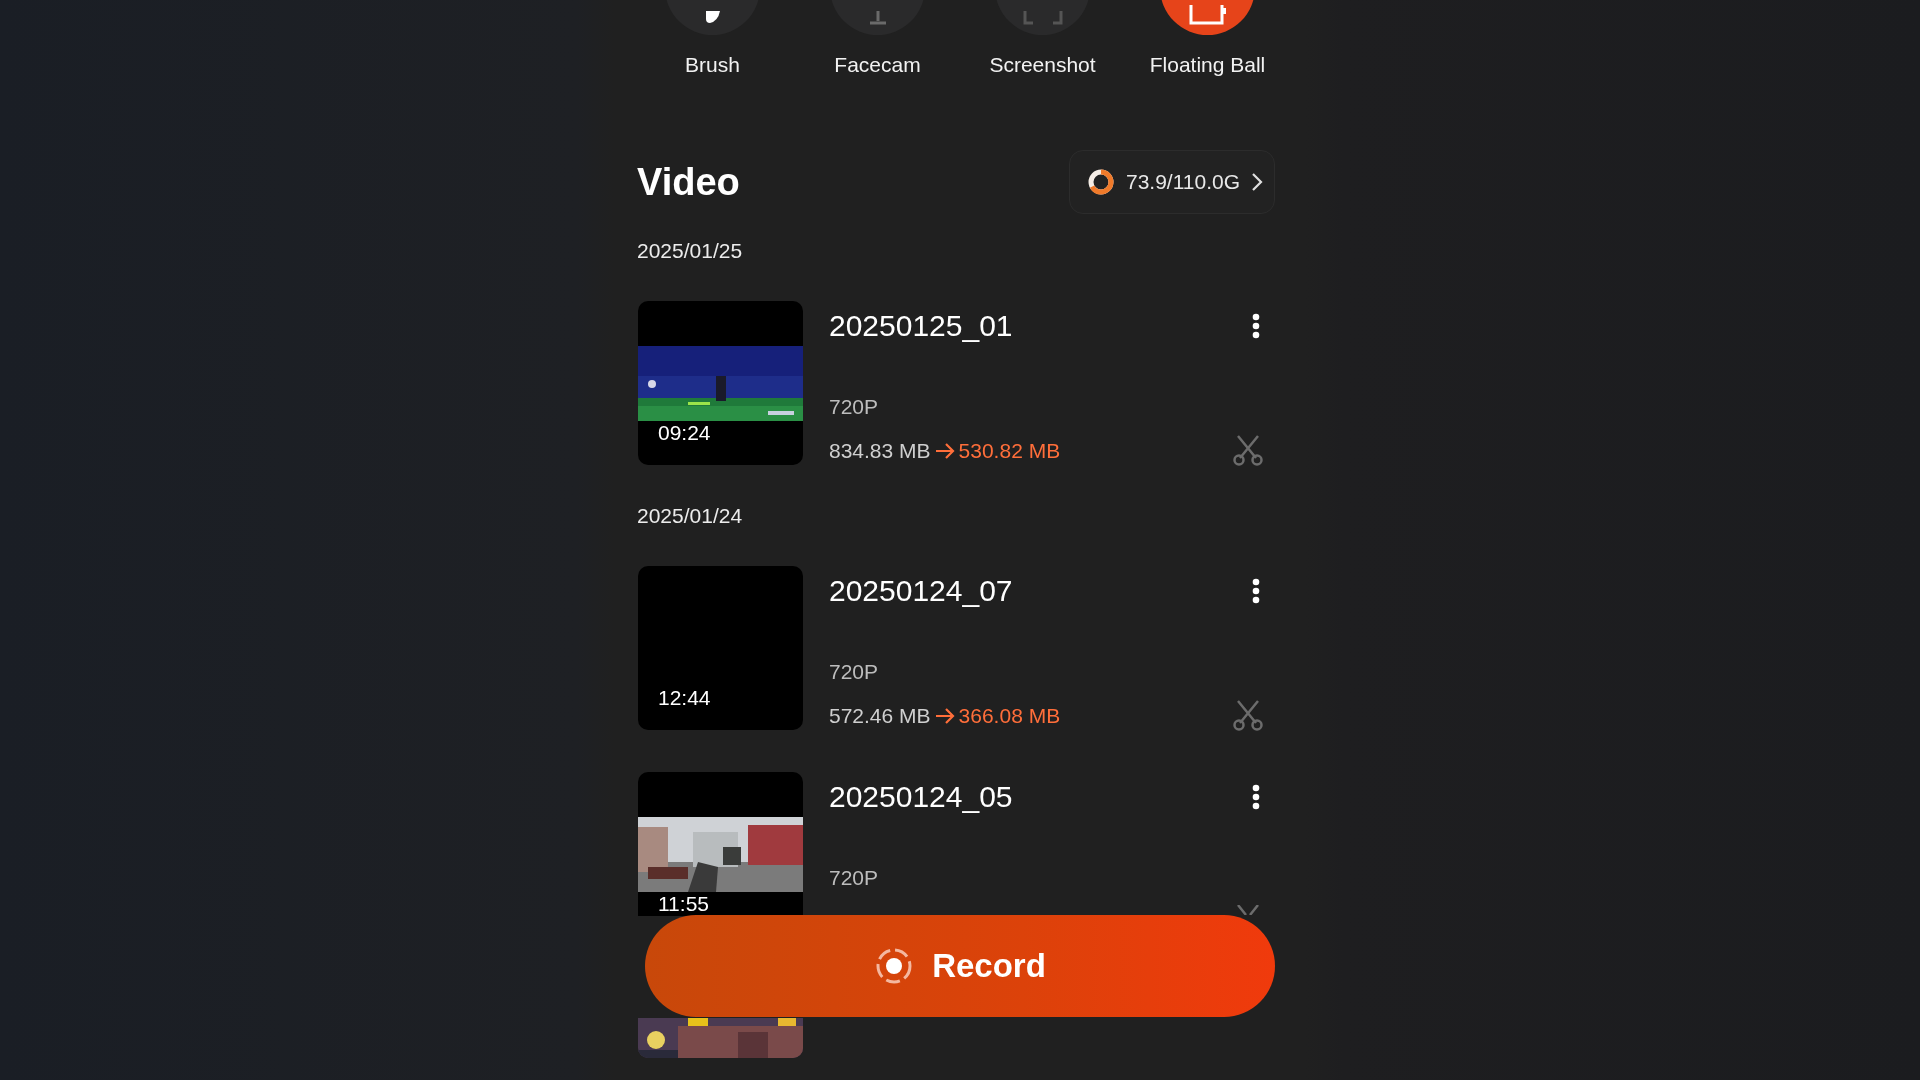 The height and width of the screenshot is (1080, 1920). Describe the element at coordinates (921, 797) in the screenshot. I see `video-title: 20250124_05` at that location.